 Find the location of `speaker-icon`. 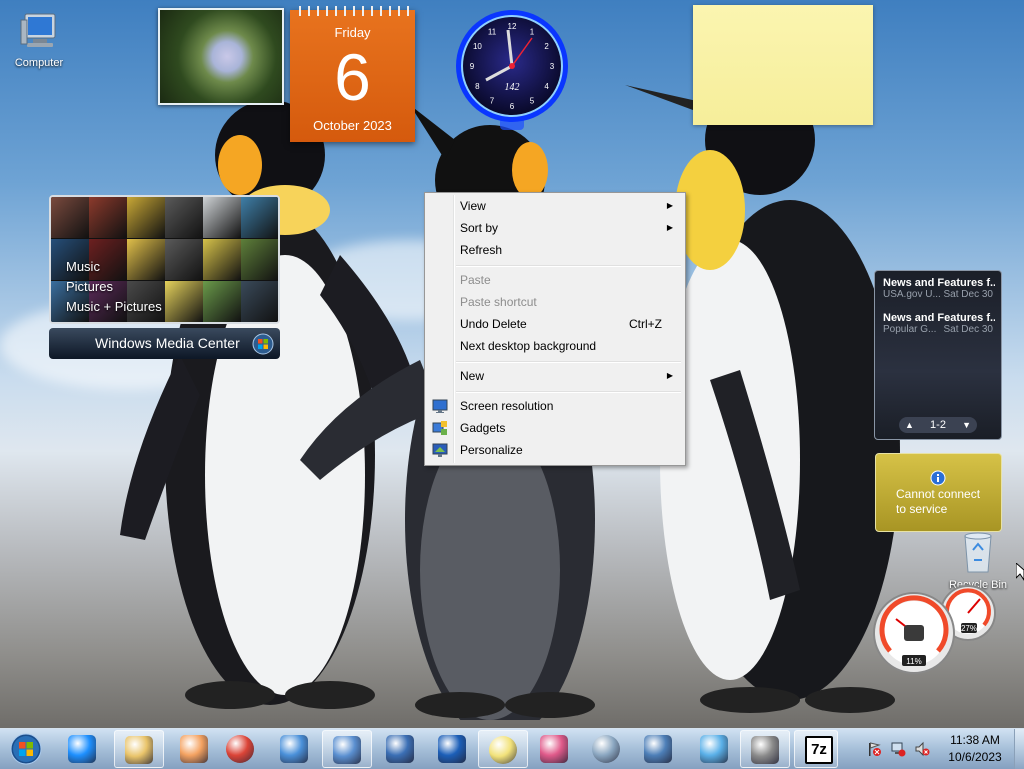

speaker-icon is located at coordinates (922, 749).